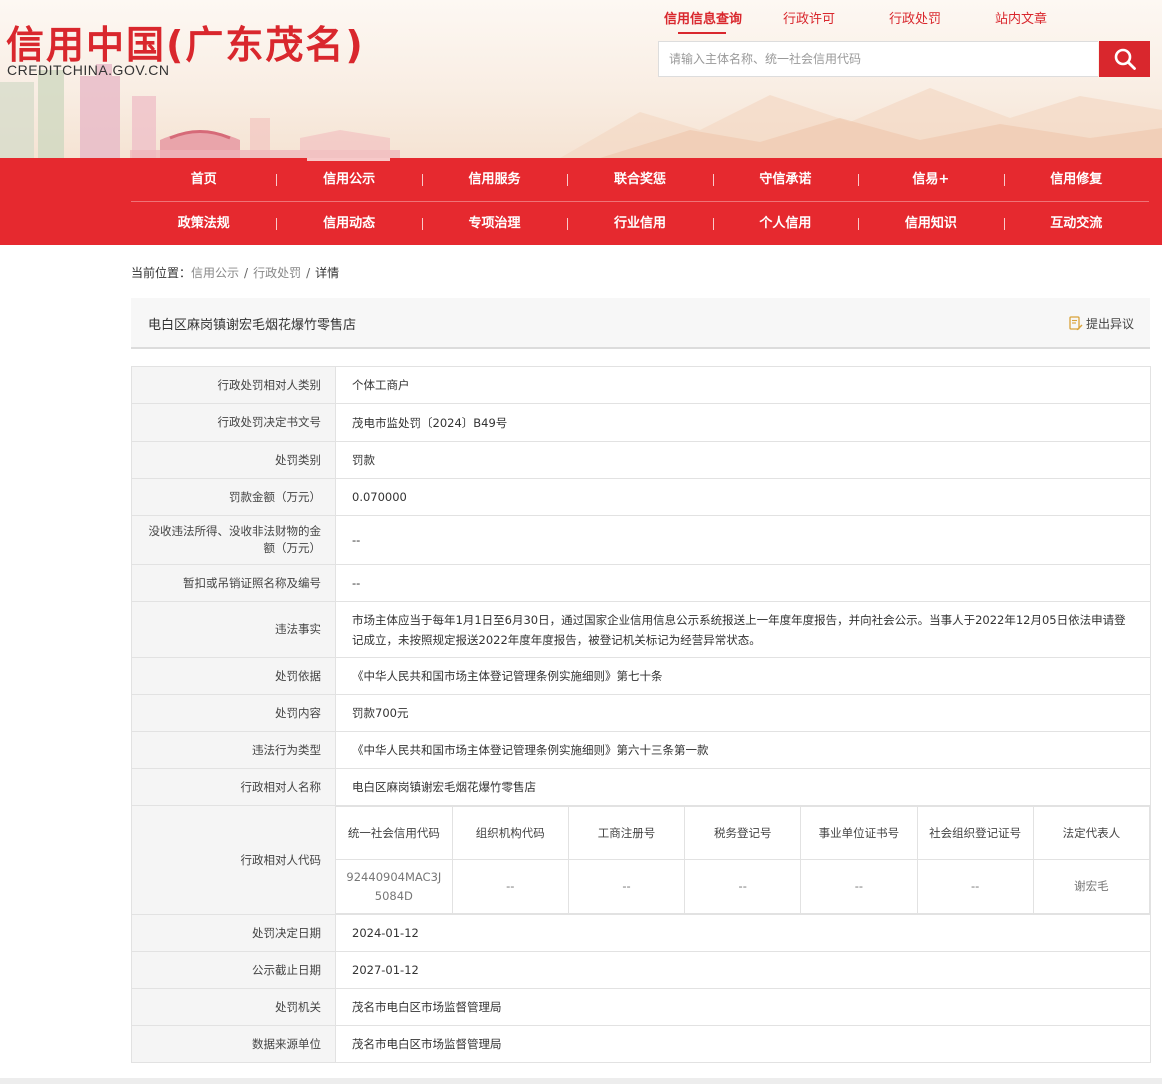 Image resolution: width=1162 pixels, height=1084 pixels. Describe the element at coordinates (743, 833) in the screenshot. I see `codes-header: 税务登记号` at that location.